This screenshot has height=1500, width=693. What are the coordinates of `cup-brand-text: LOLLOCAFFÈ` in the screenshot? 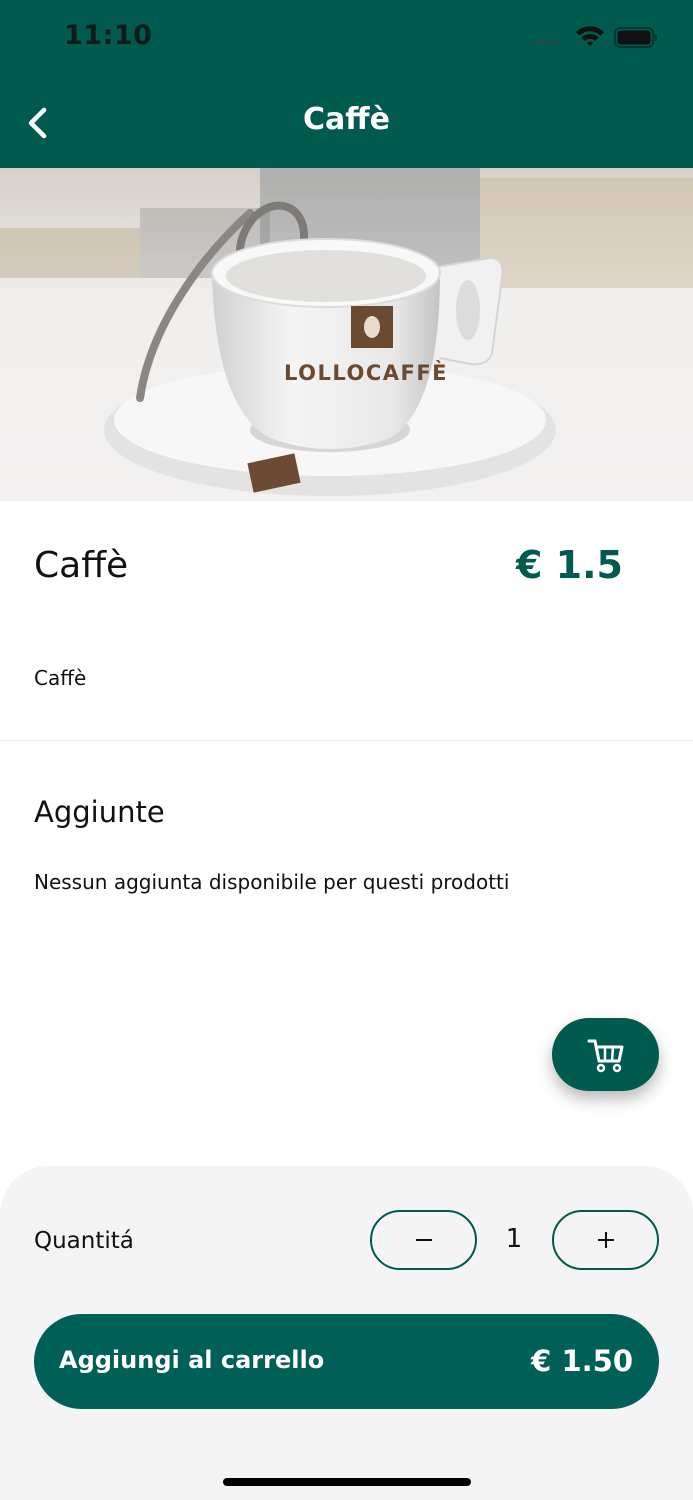 It's located at (366, 372).